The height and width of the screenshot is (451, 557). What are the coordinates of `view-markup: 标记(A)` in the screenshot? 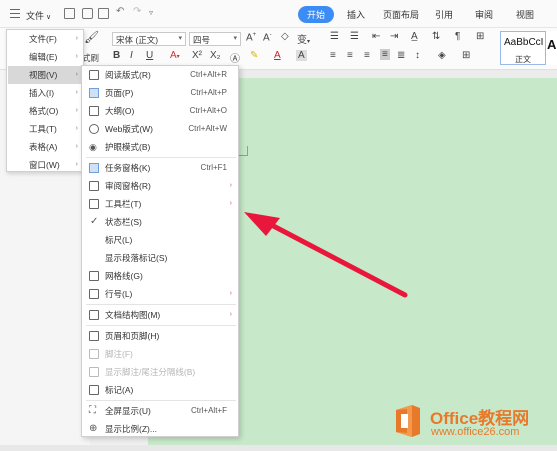 It's located at (160, 390).